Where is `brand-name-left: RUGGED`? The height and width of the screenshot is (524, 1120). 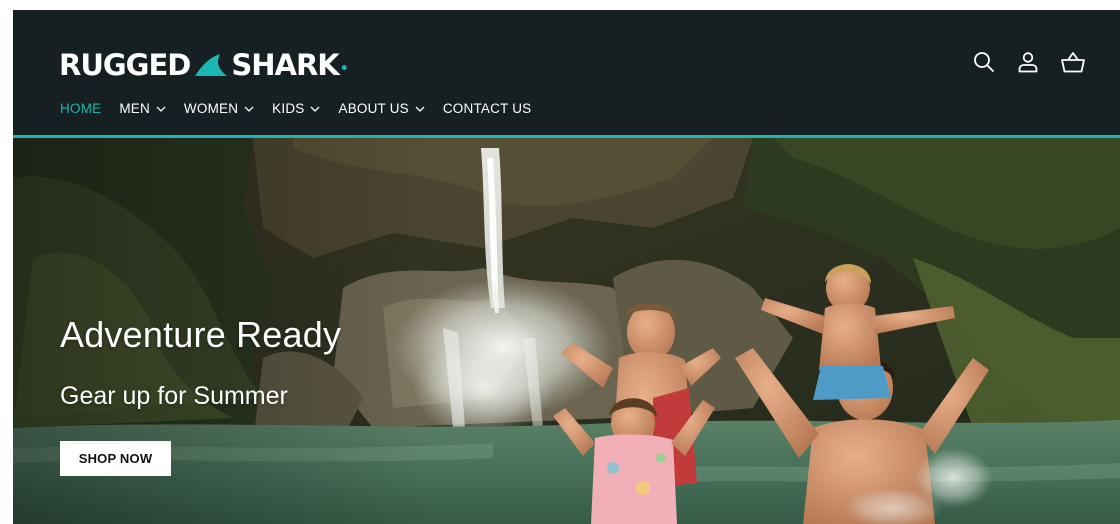
brand-name-left: RUGGED is located at coordinates (125, 65).